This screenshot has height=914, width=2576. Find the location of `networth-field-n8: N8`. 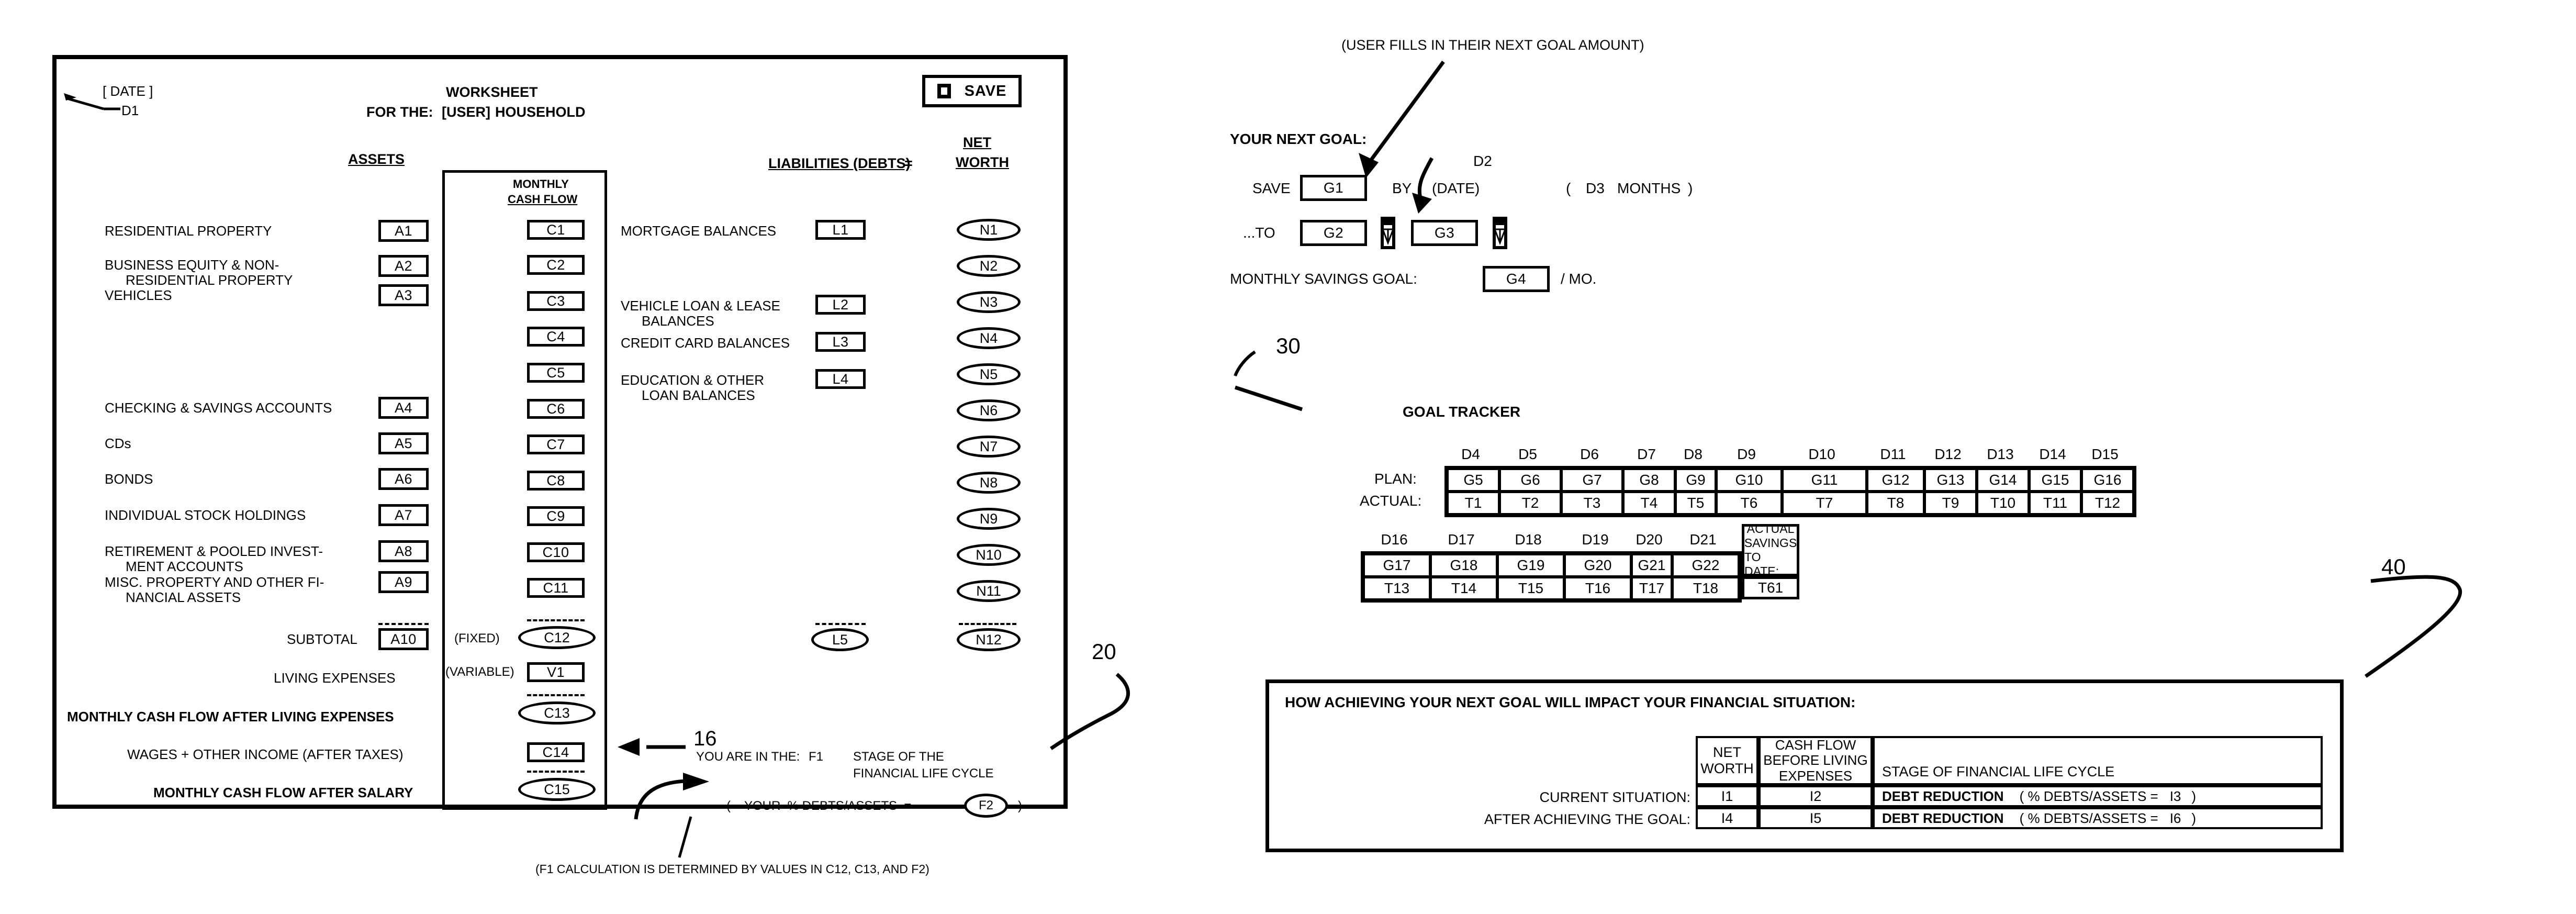

networth-field-n8: N8 is located at coordinates (989, 483).